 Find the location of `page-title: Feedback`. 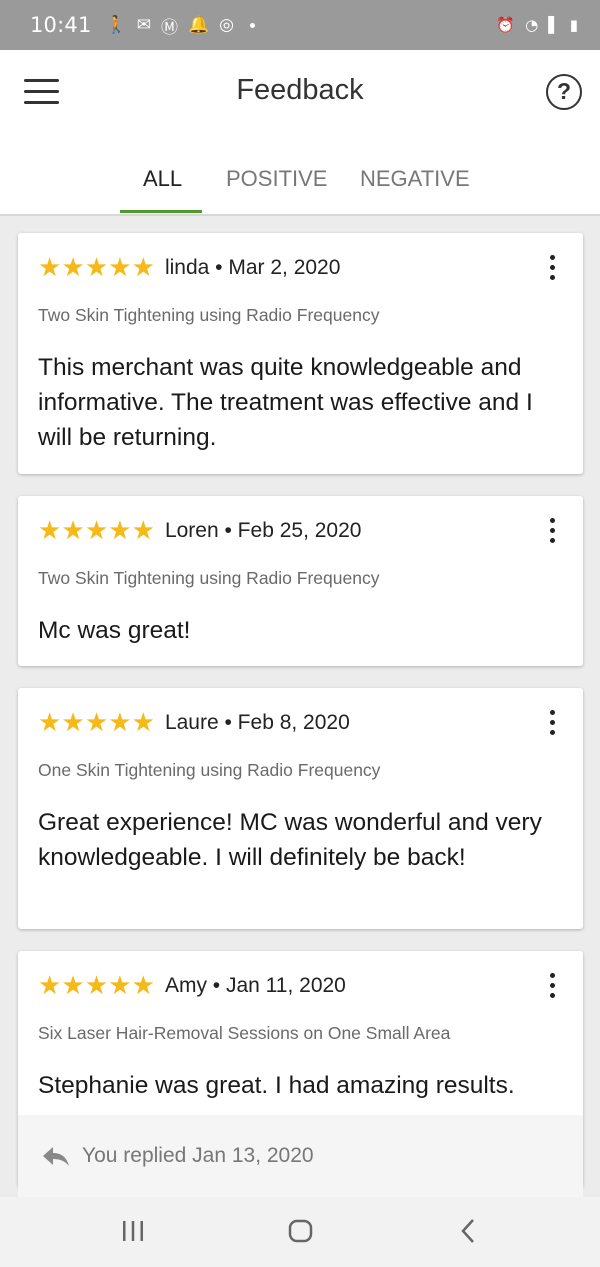

page-title: Feedback is located at coordinates (300, 90).